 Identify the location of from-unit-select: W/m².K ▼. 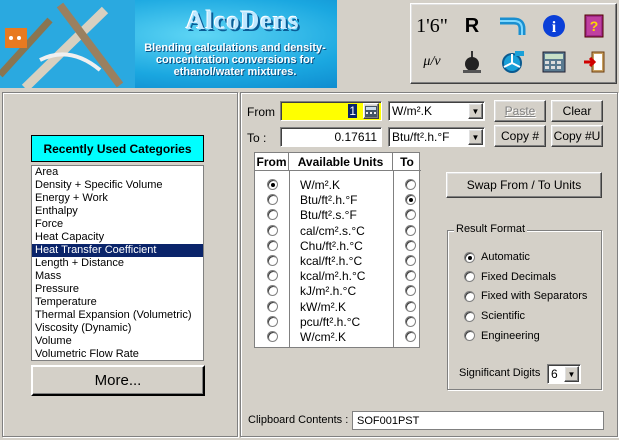
(436, 111).